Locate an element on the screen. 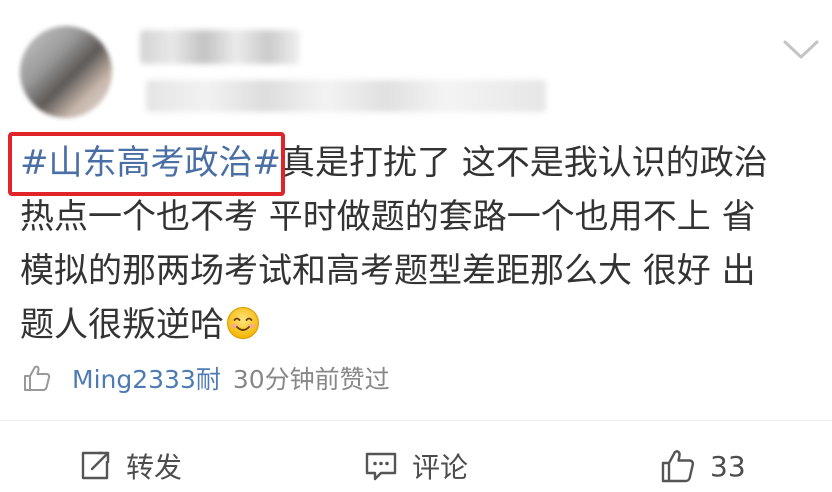 This screenshot has width=832, height=492. chevron-down-icon is located at coordinates (801, 50).